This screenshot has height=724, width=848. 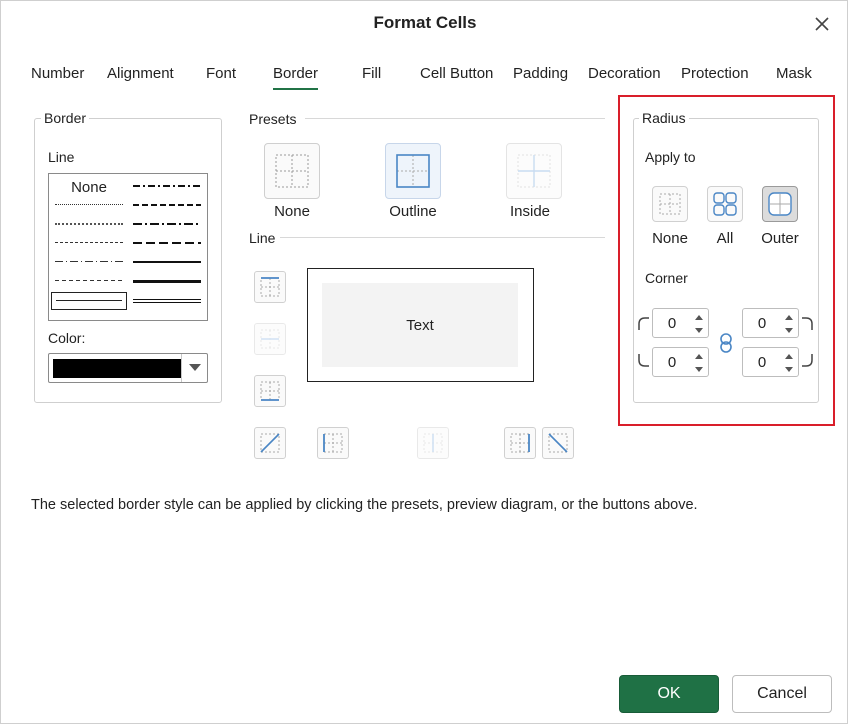 I want to click on tab-mask: Mask, so click(x=794, y=73).